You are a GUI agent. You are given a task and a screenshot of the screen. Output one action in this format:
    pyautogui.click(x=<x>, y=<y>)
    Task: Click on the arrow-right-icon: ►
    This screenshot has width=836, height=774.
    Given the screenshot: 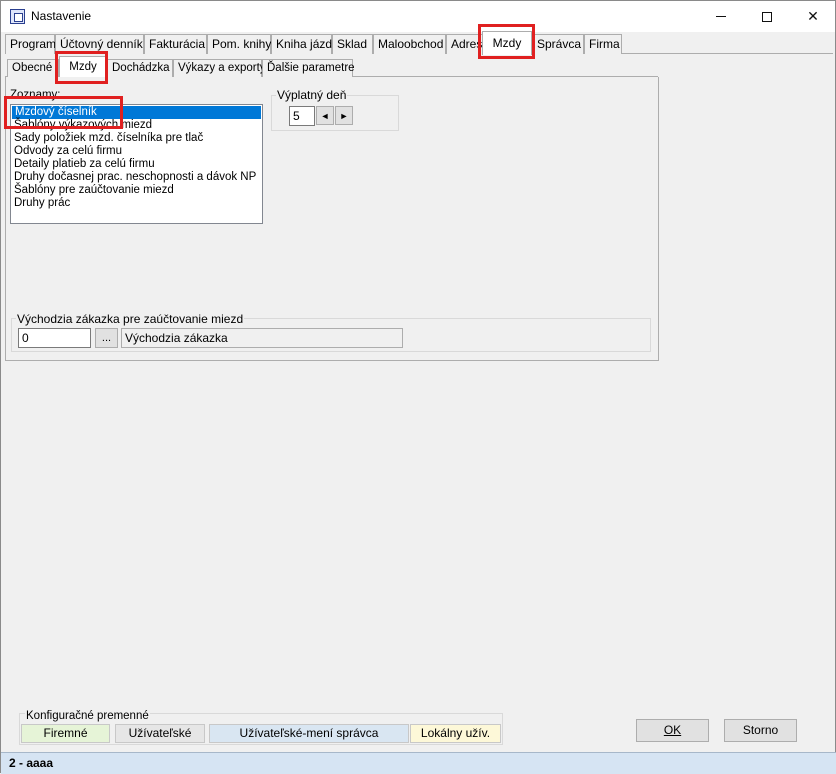 What is the action you would take?
    pyautogui.click(x=344, y=115)
    